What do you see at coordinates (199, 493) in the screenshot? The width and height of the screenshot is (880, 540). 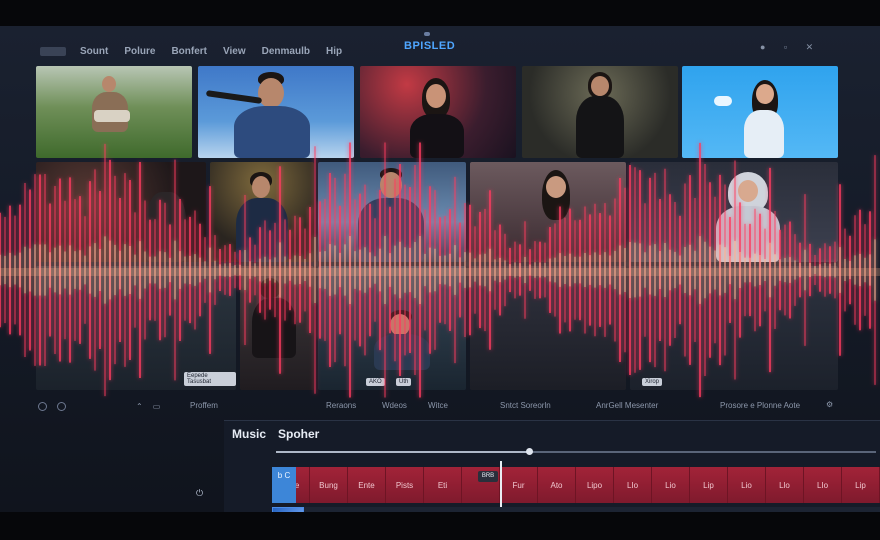 I see `power-icon: ⏻` at bounding box center [199, 493].